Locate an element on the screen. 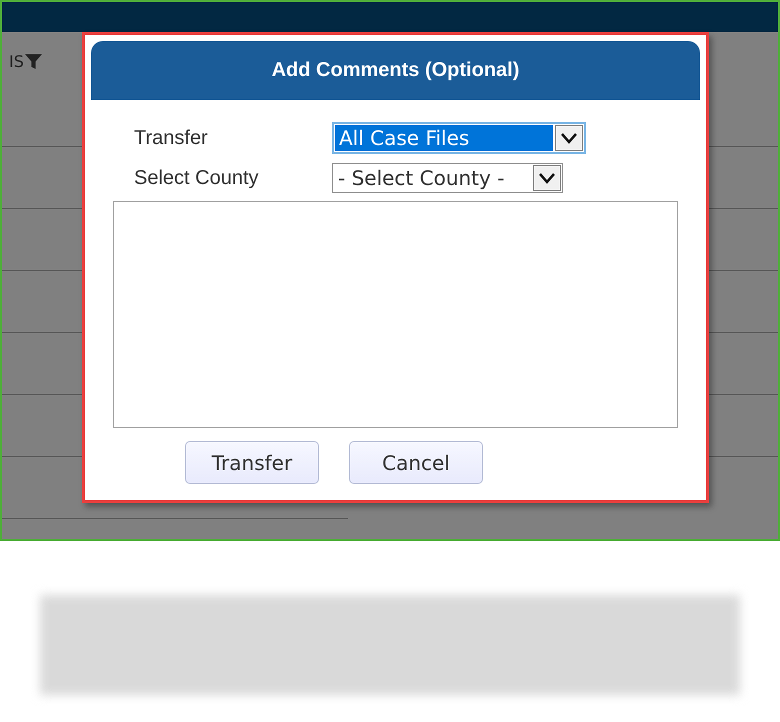 This screenshot has width=780, height=722. dropdown: - Select County - is located at coordinates (447, 178).